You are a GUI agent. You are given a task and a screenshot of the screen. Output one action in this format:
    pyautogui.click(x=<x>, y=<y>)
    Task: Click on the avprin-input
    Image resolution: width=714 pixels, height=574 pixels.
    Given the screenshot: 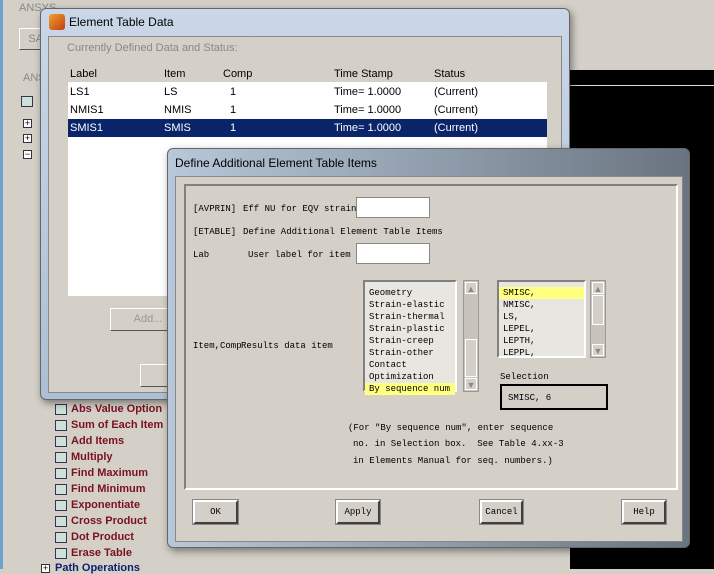 What is the action you would take?
    pyautogui.click(x=393, y=207)
    